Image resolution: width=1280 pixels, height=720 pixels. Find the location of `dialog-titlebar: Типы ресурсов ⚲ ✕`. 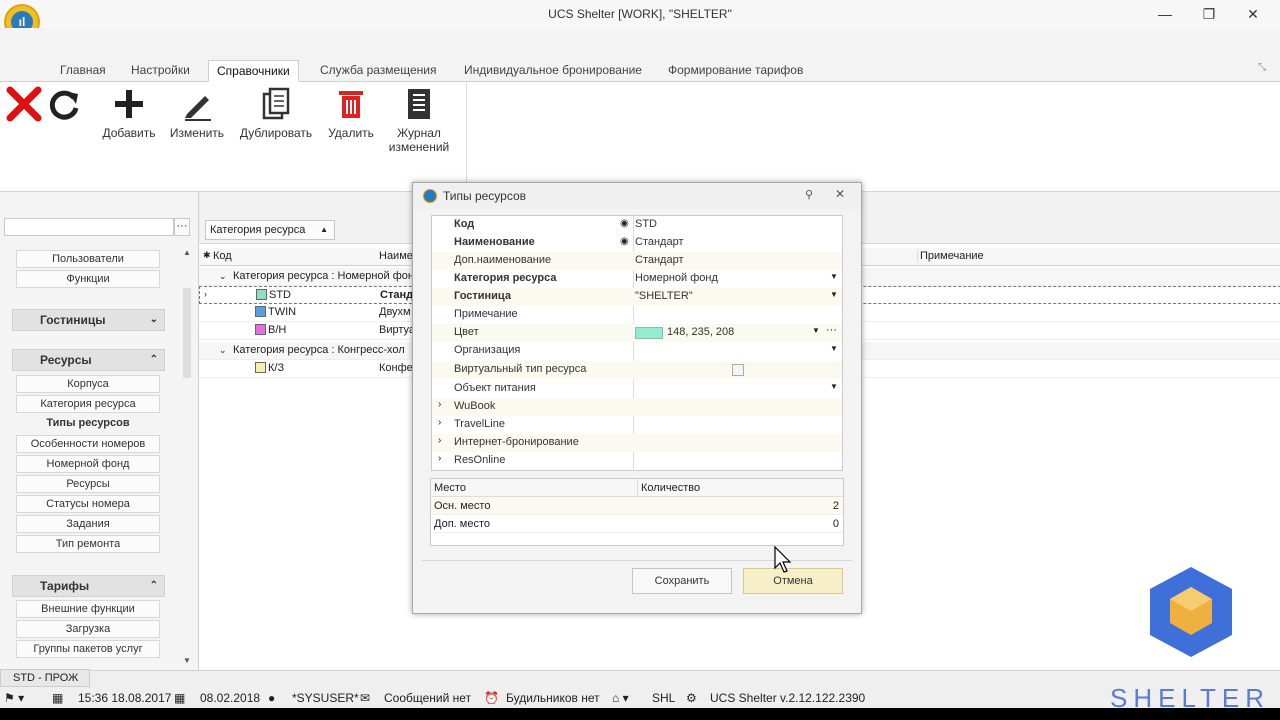

dialog-titlebar: Типы ресурсов ⚲ ✕ is located at coordinates (637, 196).